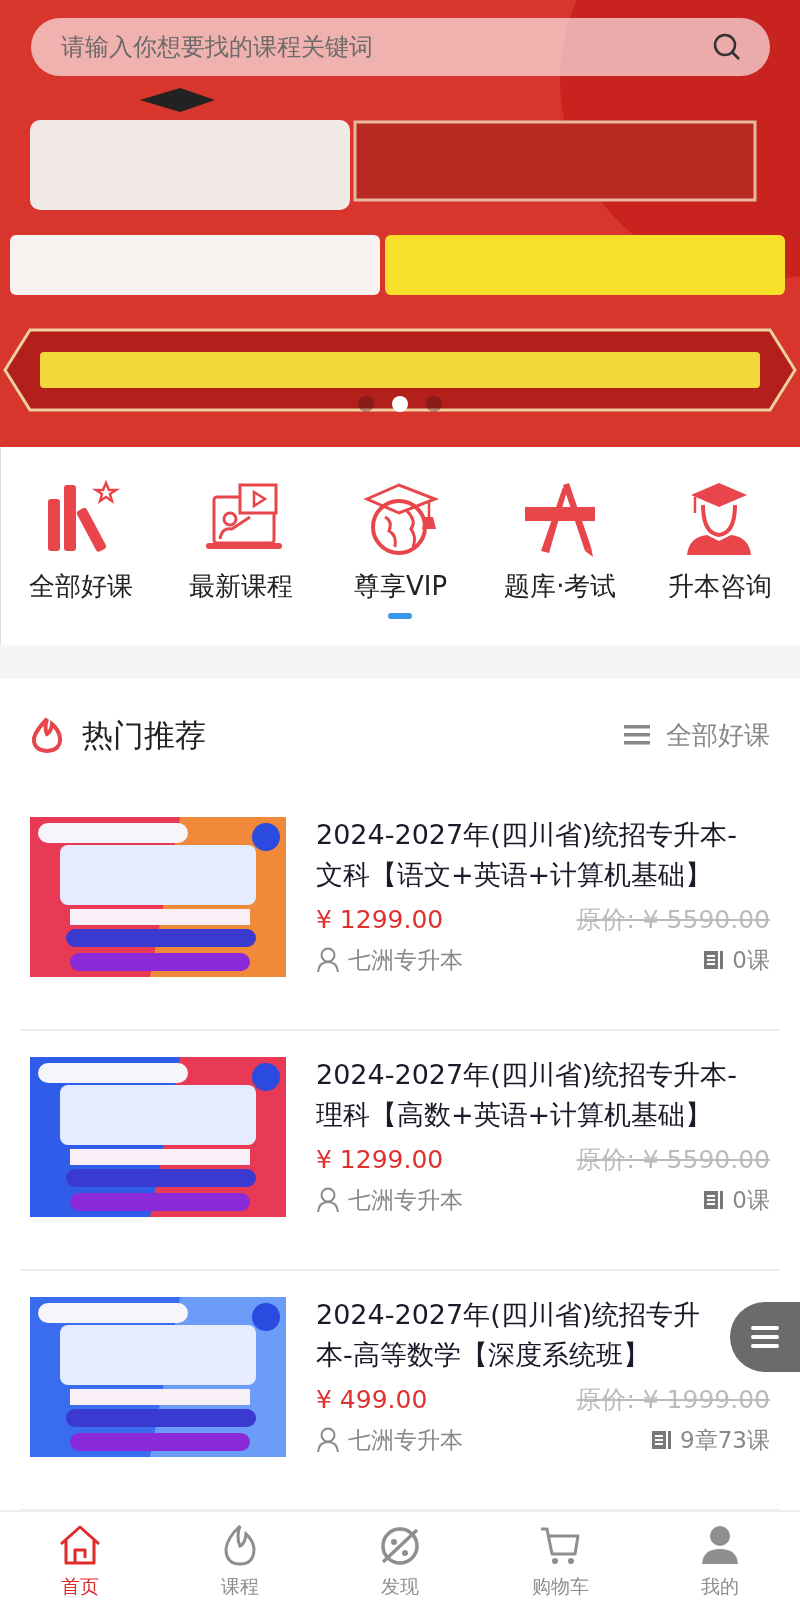 This screenshot has width=800, height=1609. I want to click on course-card: 2024-2027年(四川省)统招专升本-文科【语文+英语+计算机基础】 ¥ 1299.00 原价: ¥ 5590.00 七洲专升本 0课, so click(400, 911).